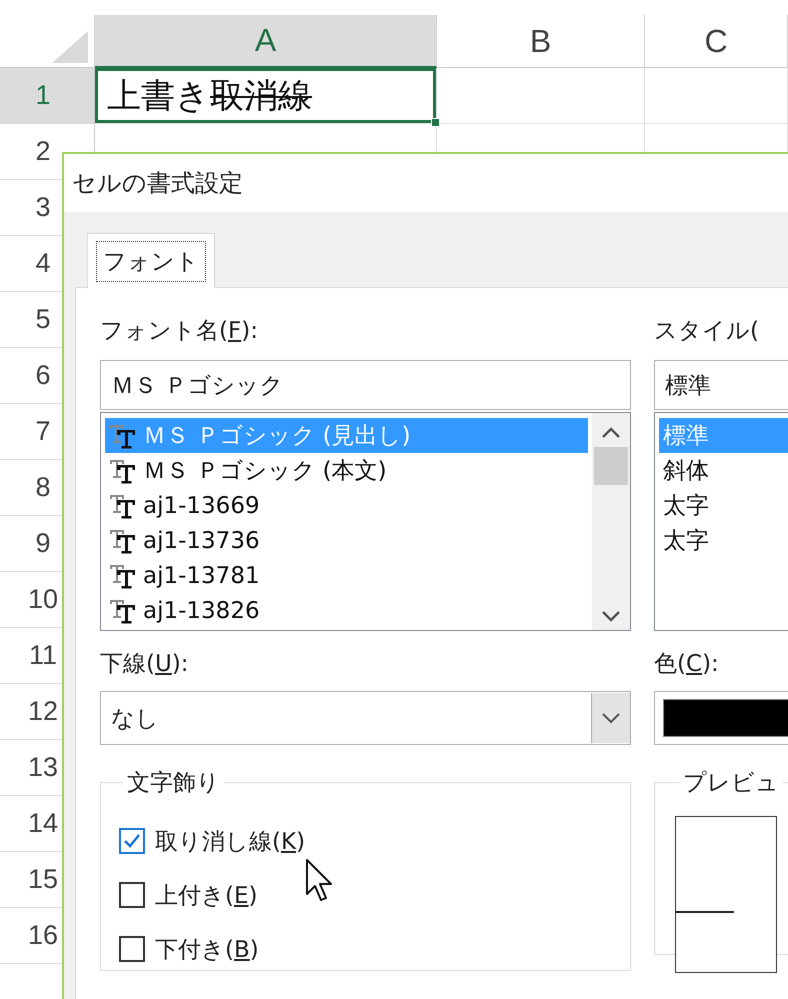  I want to click on group-label: 文字飾り, so click(173, 783).